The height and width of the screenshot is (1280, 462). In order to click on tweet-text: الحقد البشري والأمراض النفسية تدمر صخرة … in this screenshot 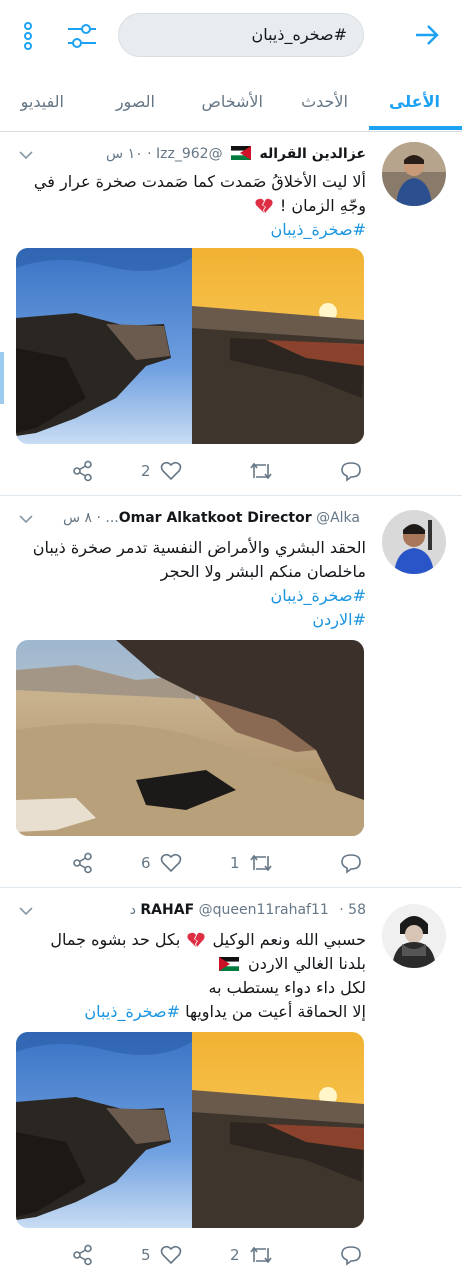, I will do `click(191, 560)`.